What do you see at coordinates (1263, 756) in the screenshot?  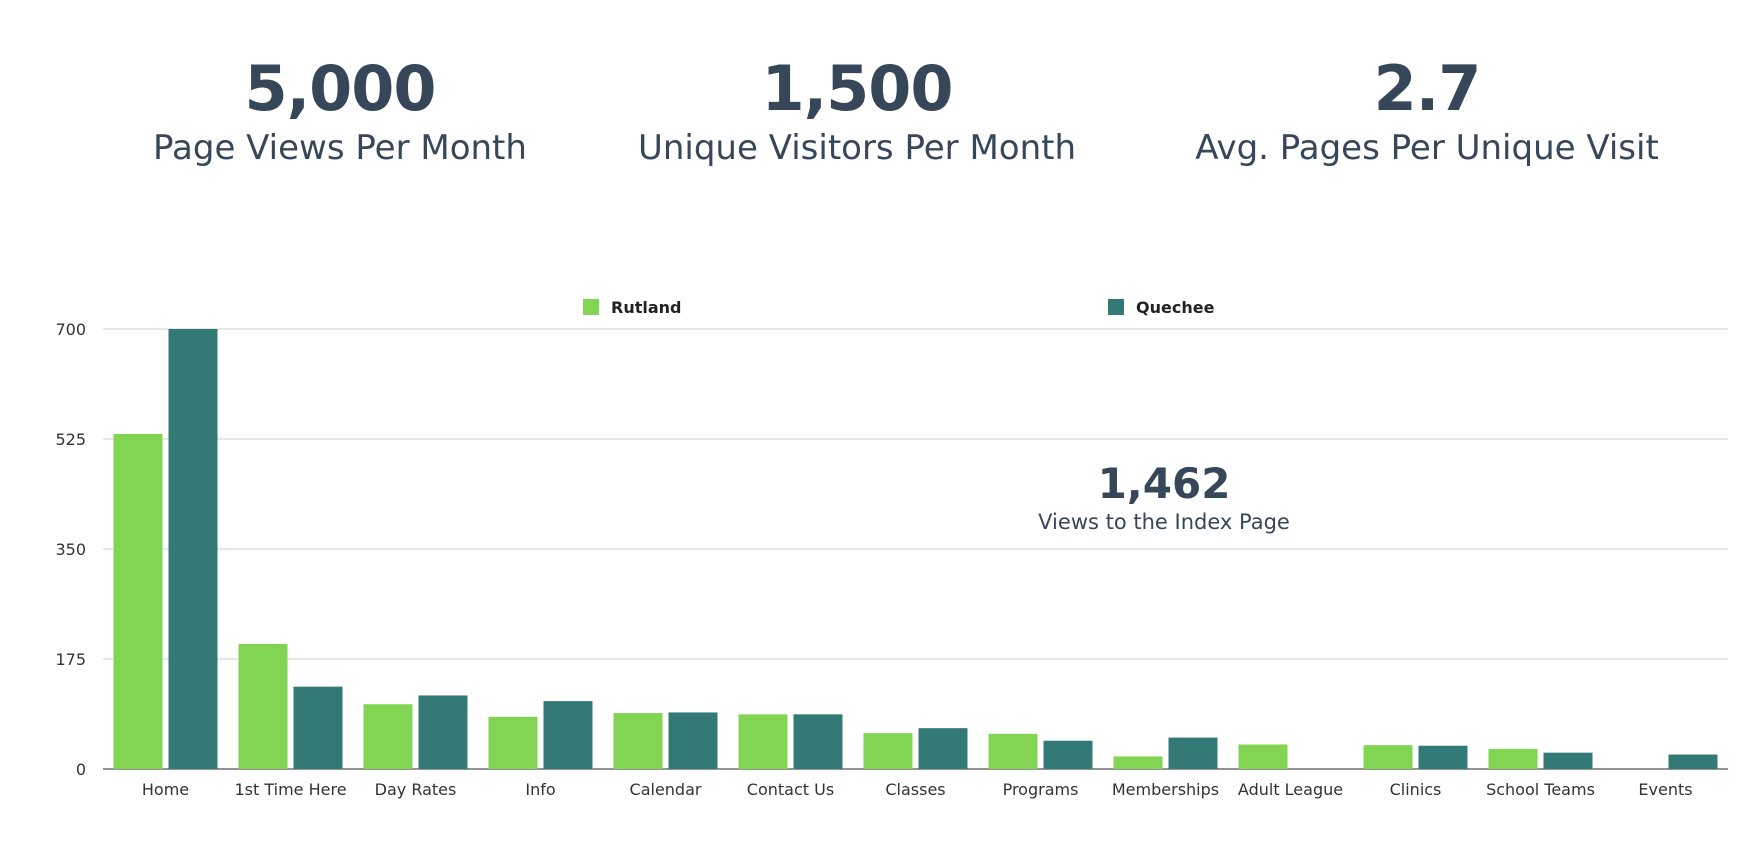 I see `bar-rutland-adult-league` at bounding box center [1263, 756].